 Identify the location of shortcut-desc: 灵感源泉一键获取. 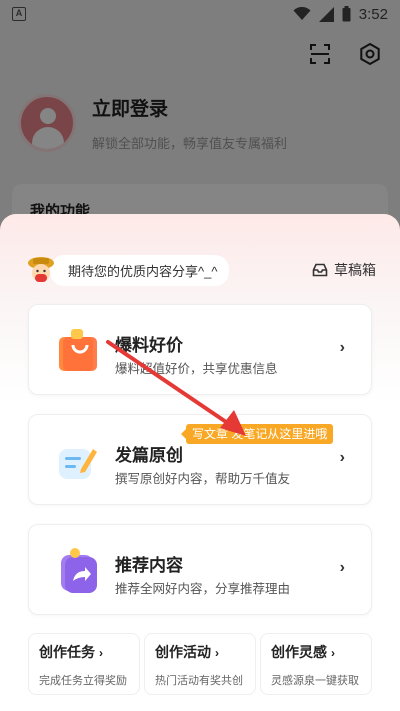
(315, 681).